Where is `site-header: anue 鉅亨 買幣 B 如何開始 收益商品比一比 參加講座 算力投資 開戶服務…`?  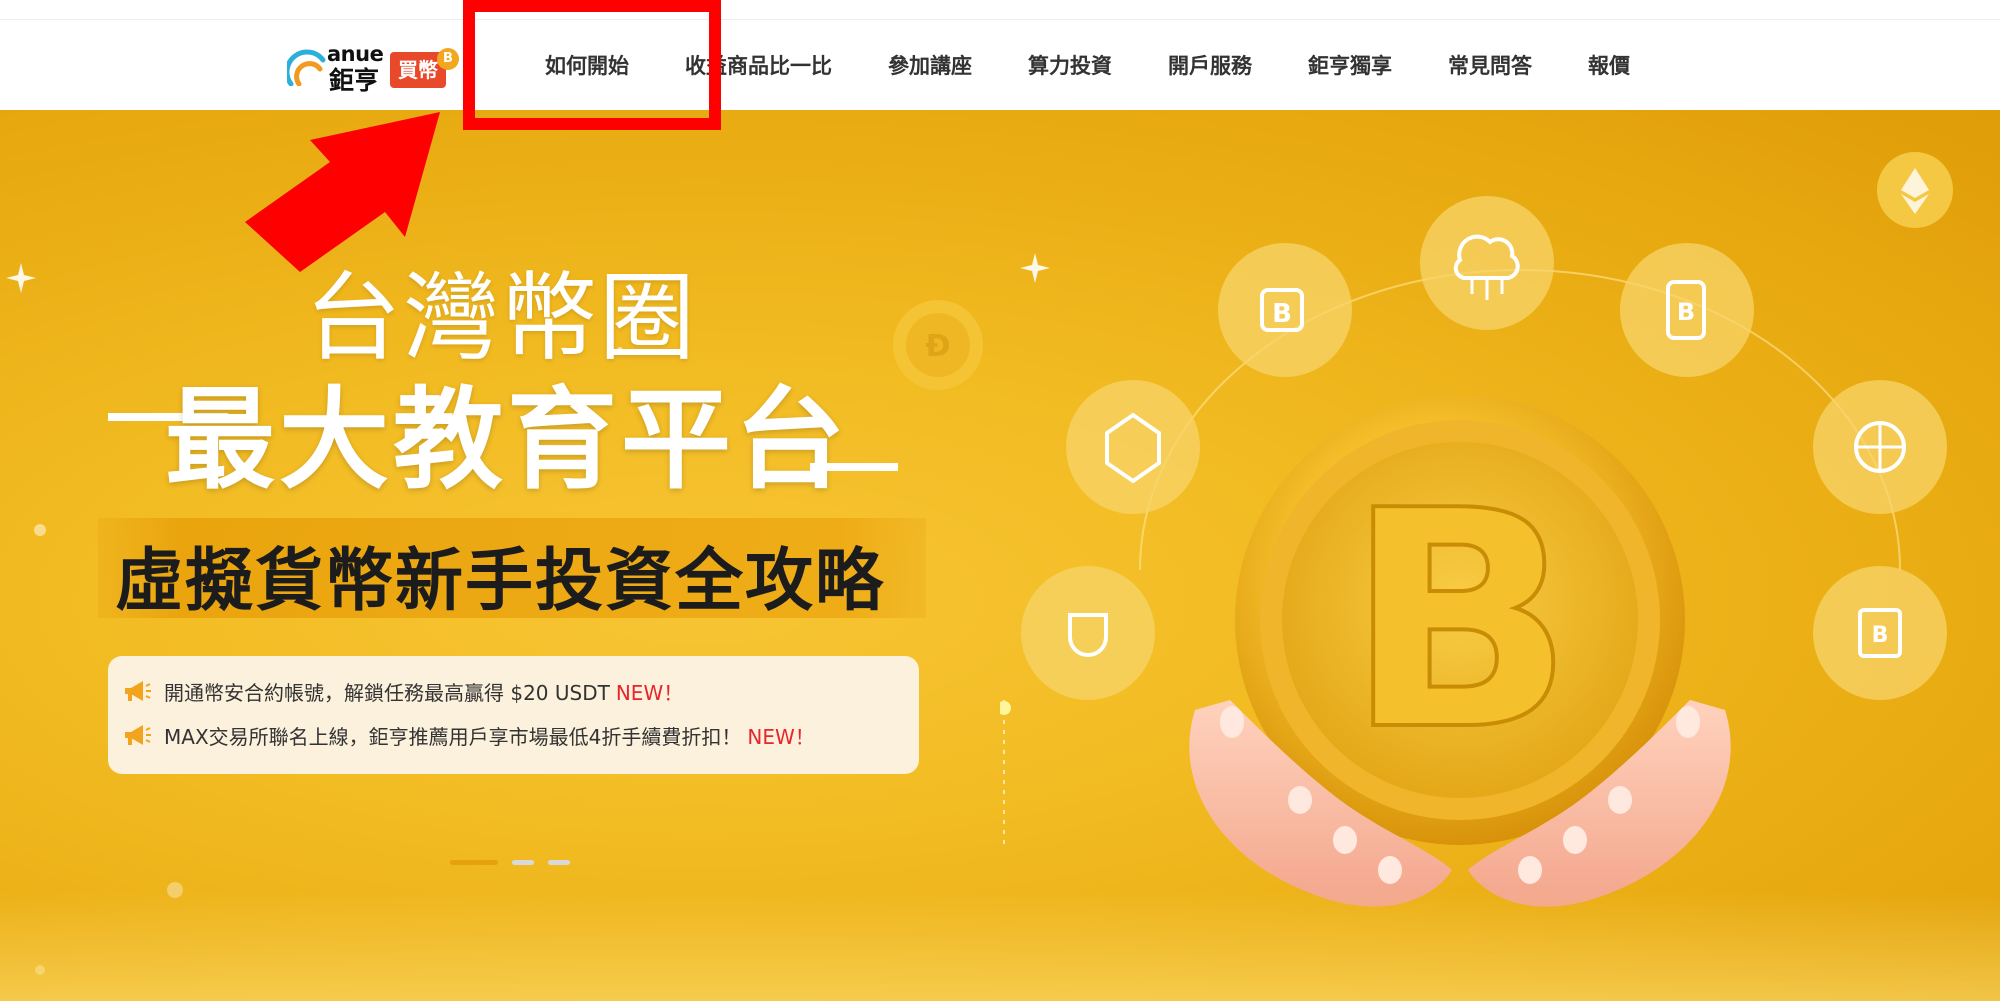 site-header: anue 鉅亨 買幣 B 如何開始 收益商品比一比 參加講座 算力投資 開戶服務… is located at coordinates (1000, 65).